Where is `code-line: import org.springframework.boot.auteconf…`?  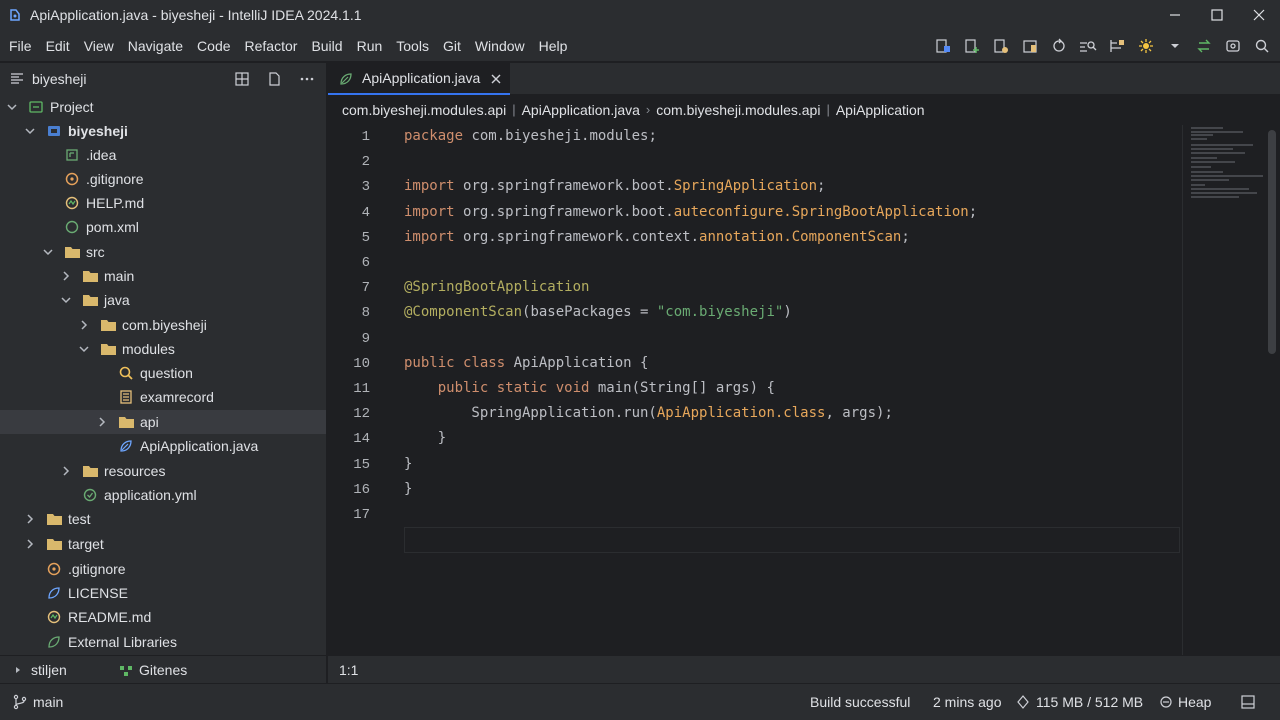
code-line: import org.springframework.boot.auteconf… is located at coordinates (690, 212).